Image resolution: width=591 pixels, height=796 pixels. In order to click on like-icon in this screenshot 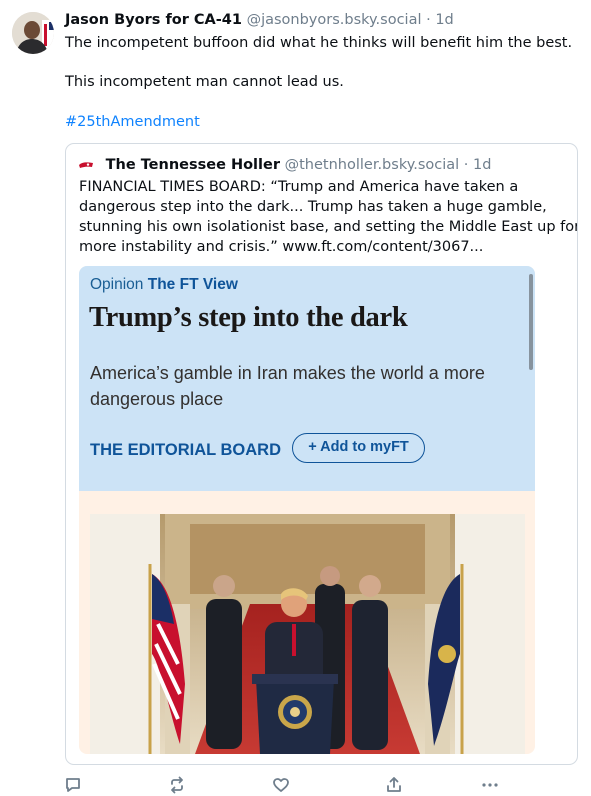, I will do `click(281, 785)`.